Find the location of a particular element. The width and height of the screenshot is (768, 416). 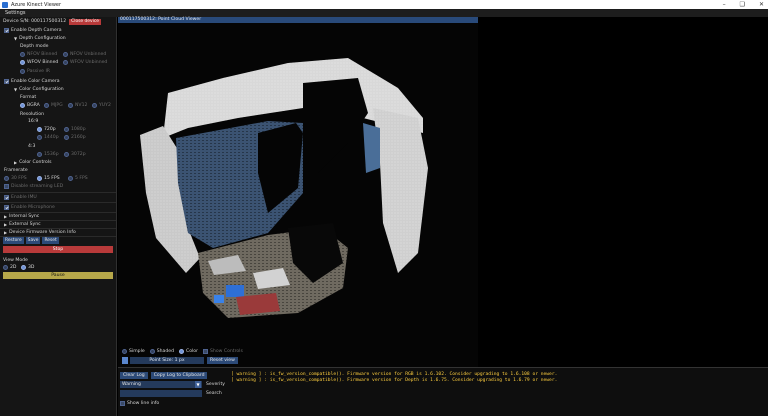

format-nv12: NV12 is located at coordinates (77, 105).